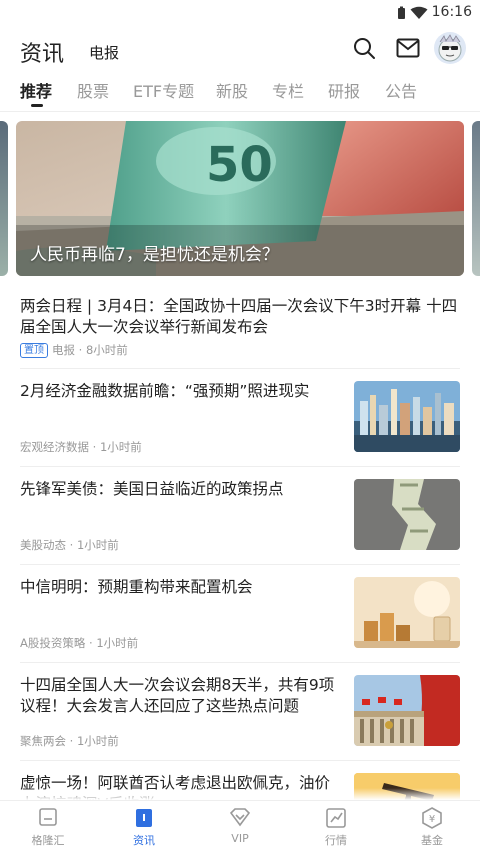  What do you see at coordinates (93, 90) in the screenshot?
I see `tab-stocks: 股票` at bounding box center [93, 90].